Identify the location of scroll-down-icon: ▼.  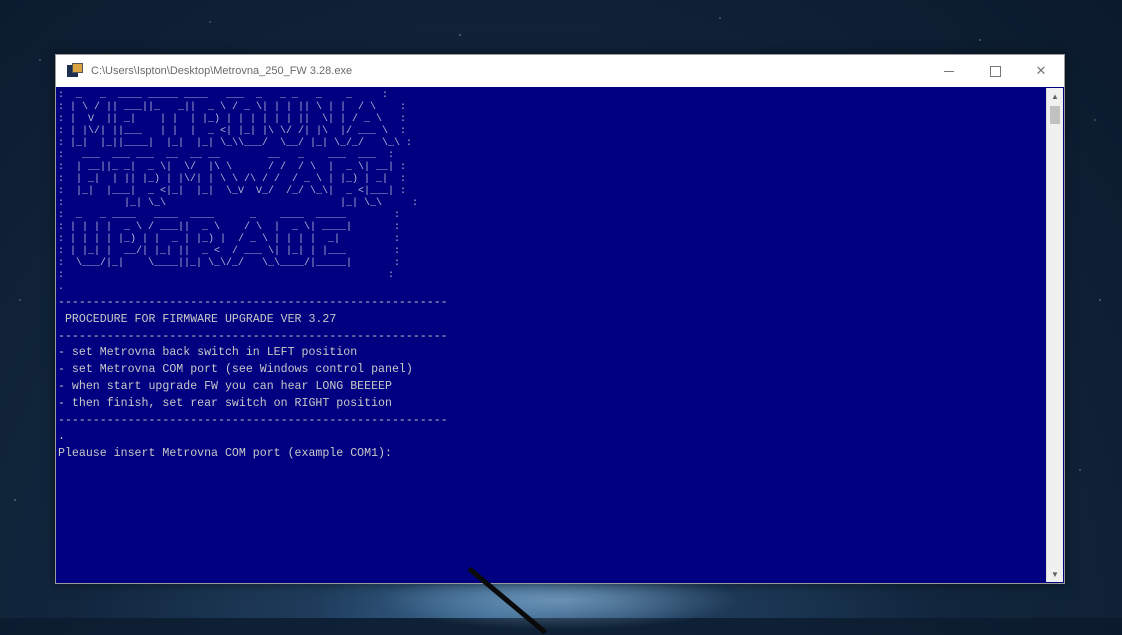
(1055, 574).